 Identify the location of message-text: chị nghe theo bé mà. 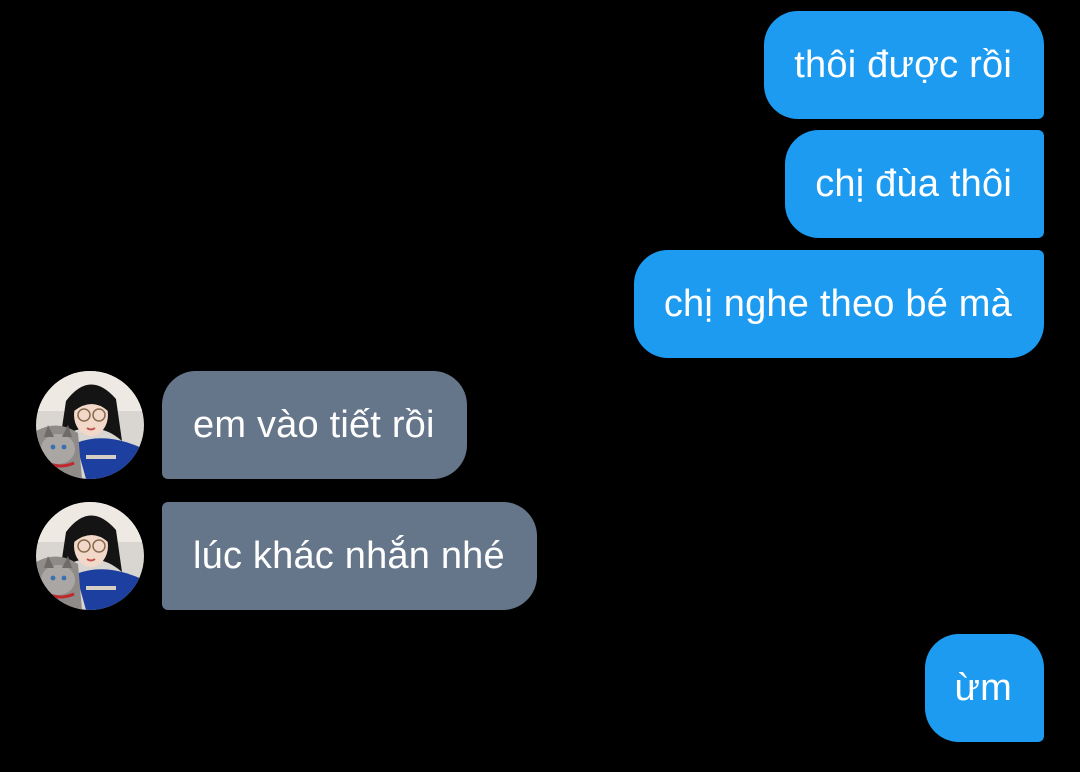
(837, 303).